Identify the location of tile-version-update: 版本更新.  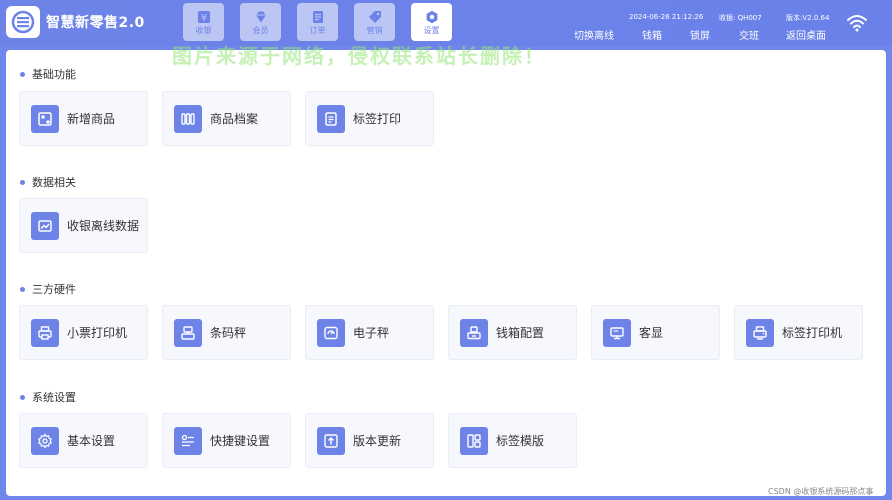
(369, 440).